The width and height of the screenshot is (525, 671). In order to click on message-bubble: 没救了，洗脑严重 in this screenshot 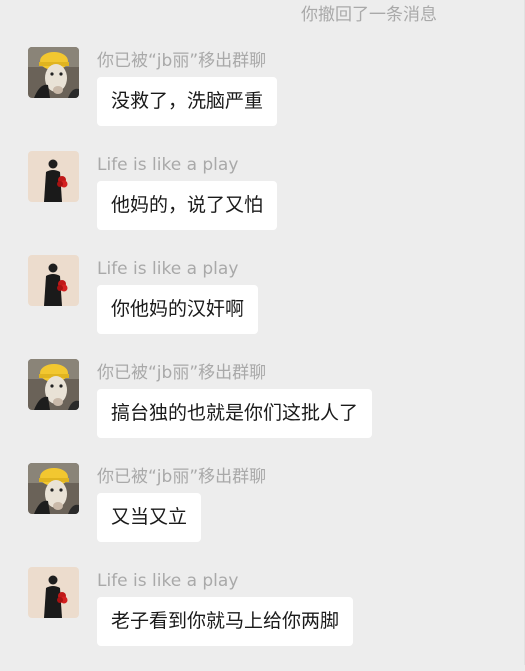, I will do `click(187, 101)`.